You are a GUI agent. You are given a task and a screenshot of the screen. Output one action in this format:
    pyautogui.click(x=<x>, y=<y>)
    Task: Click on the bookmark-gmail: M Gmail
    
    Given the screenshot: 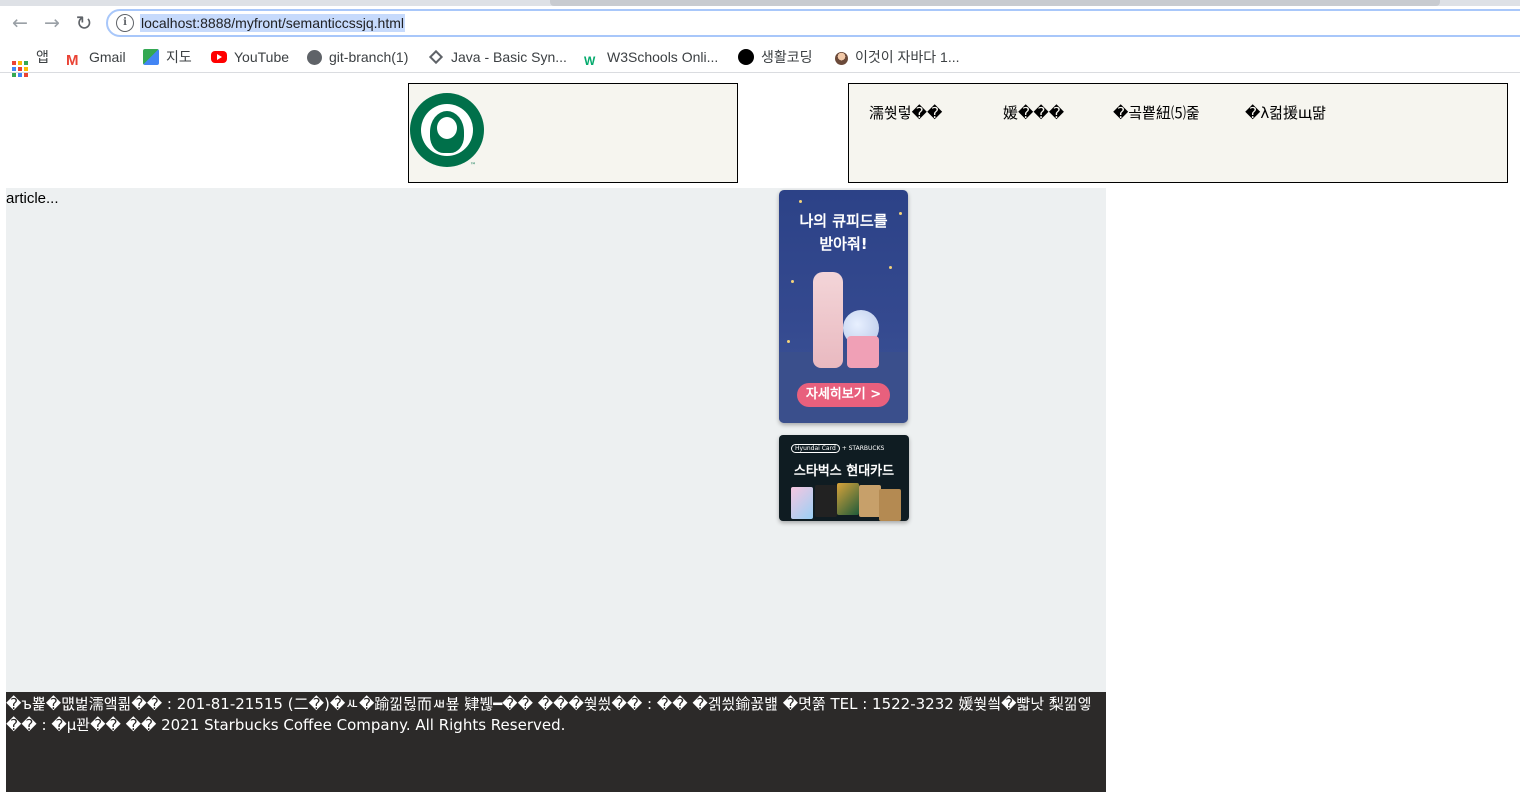 What is the action you would take?
    pyautogui.click(x=96, y=58)
    